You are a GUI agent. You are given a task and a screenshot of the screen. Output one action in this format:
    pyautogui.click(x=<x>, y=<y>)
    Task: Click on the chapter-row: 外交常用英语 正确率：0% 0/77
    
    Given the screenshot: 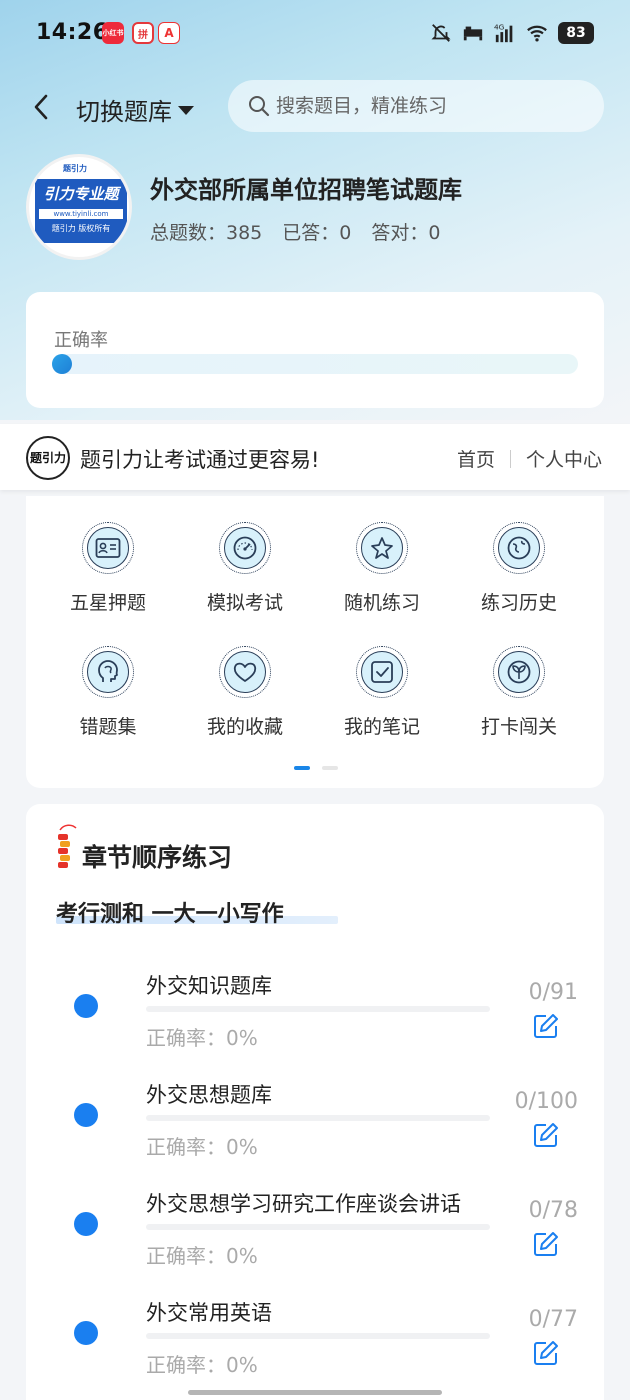 What is the action you would take?
    pyautogui.click(x=315, y=1341)
    